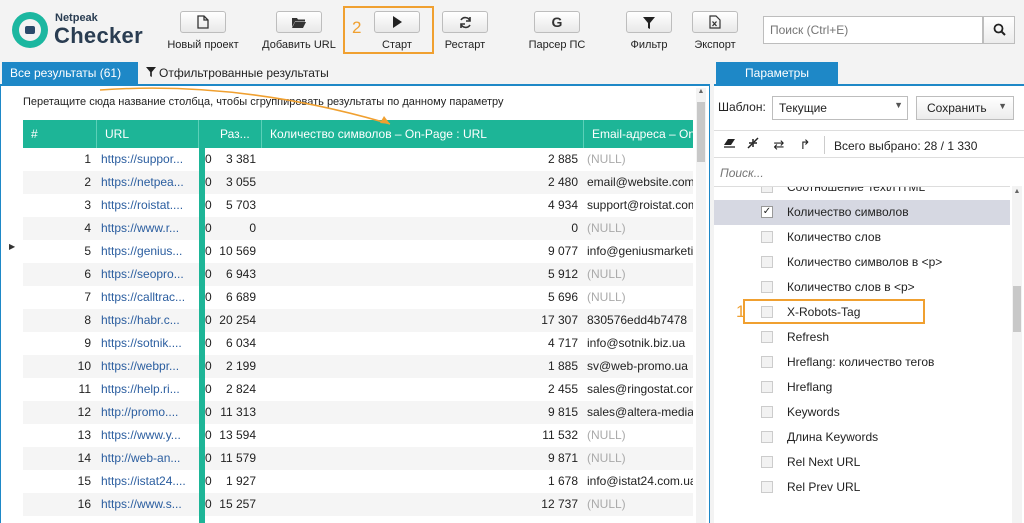 The image size is (1024, 523). What do you see at coordinates (87, 182) in the screenshot?
I see `cell-num: 2` at bounding box center [87, 182].